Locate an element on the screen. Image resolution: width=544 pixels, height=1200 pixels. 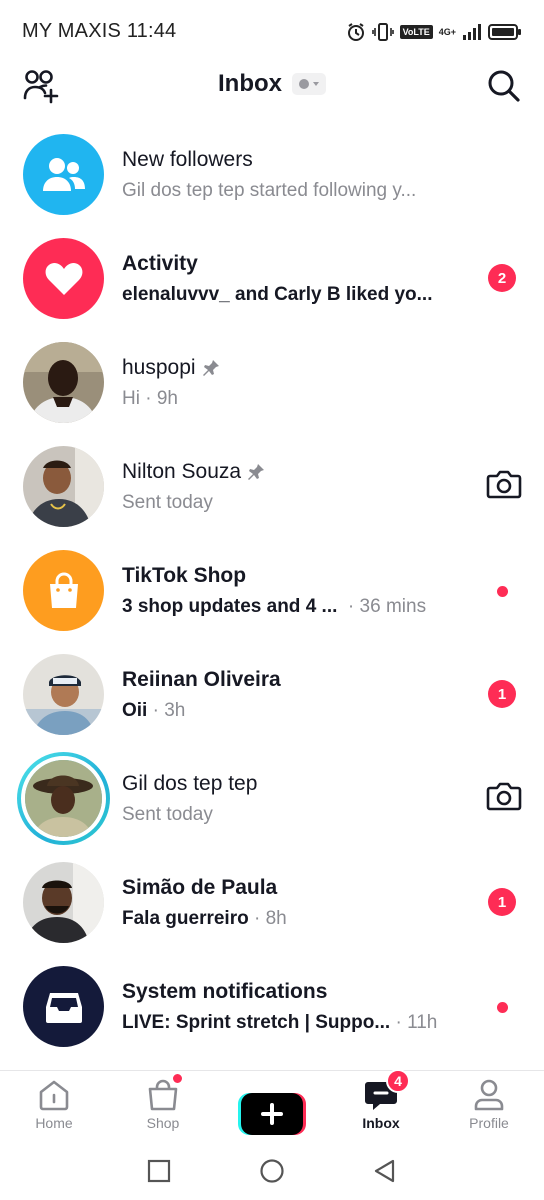
activity-avatar is located at coordinates (63, 278).